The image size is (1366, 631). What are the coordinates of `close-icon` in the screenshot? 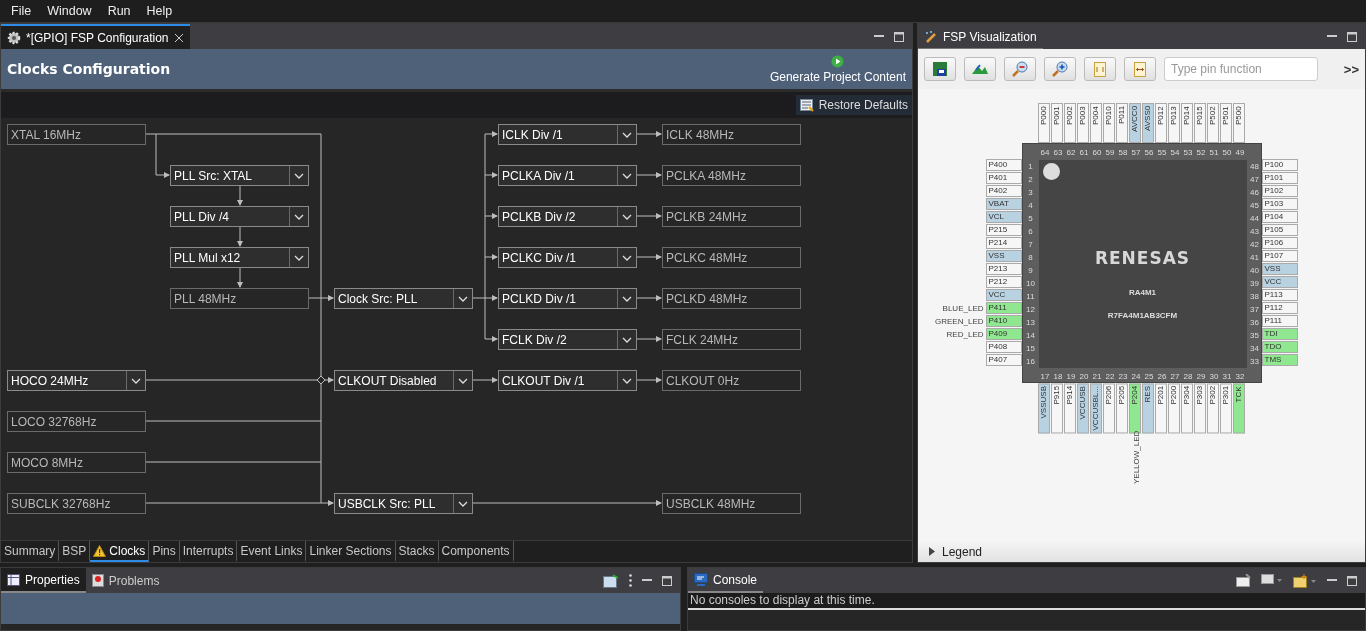 It's located at (178, 37).